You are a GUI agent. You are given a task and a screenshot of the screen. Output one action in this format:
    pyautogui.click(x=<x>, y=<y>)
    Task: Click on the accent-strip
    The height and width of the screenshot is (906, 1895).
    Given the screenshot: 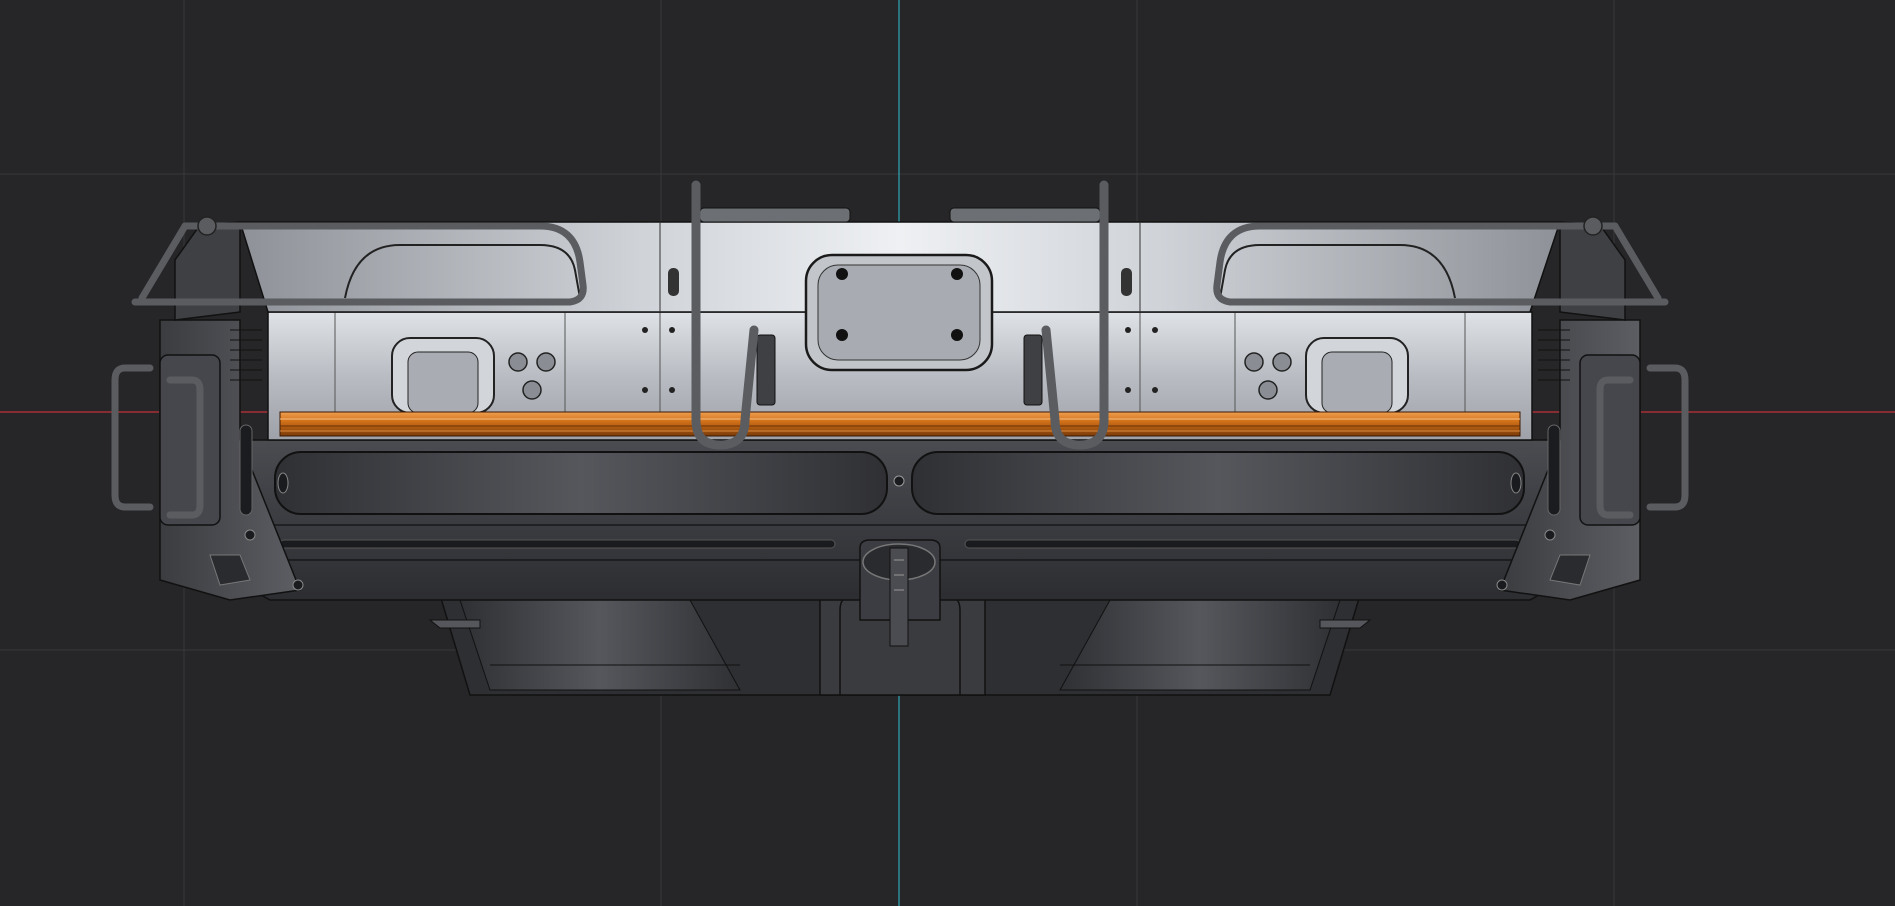 What is the action you would take?
    pyautogui.click(x=900, y=424)
    